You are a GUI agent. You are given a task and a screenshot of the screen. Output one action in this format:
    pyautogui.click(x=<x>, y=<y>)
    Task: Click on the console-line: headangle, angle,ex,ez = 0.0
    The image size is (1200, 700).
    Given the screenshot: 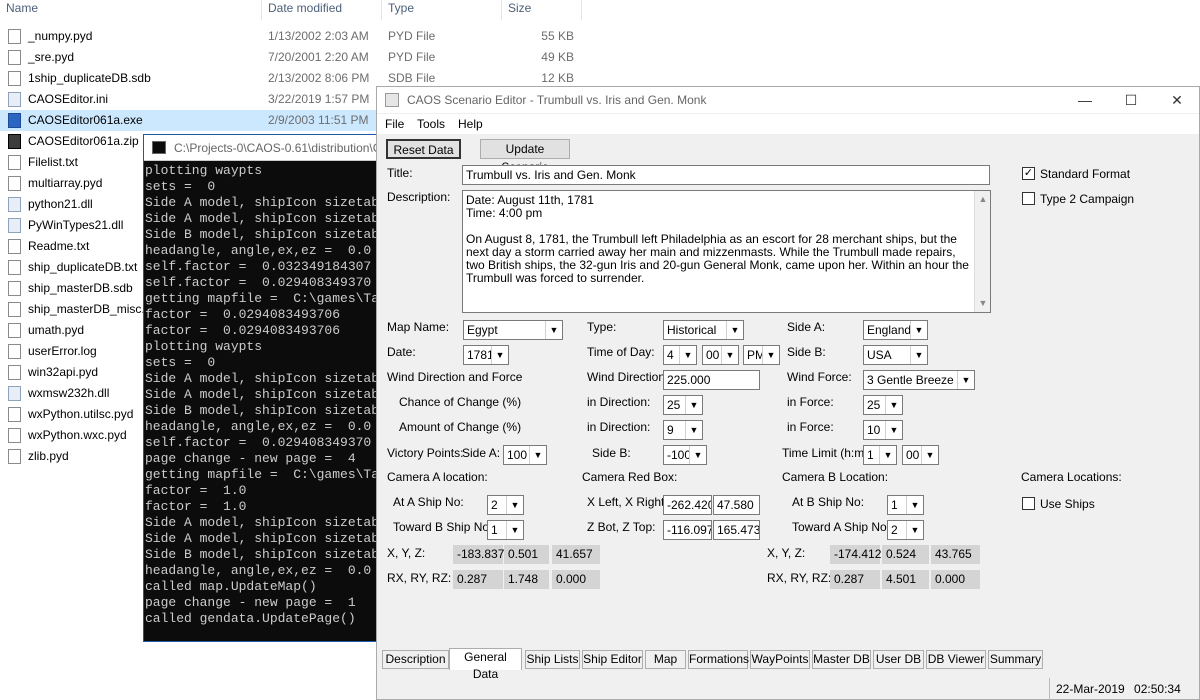 What is the action you would take?
    pyautogui.click(x=258, y=426)
    